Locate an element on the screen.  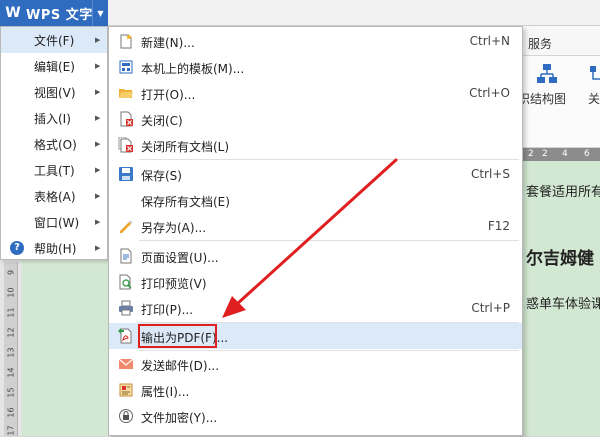
page-setup-icon is located at coordinates (126, 256).